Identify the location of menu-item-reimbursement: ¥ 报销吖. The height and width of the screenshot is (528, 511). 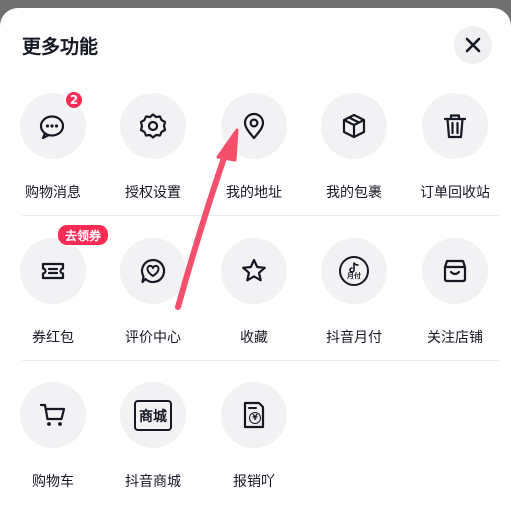
(254, 437).